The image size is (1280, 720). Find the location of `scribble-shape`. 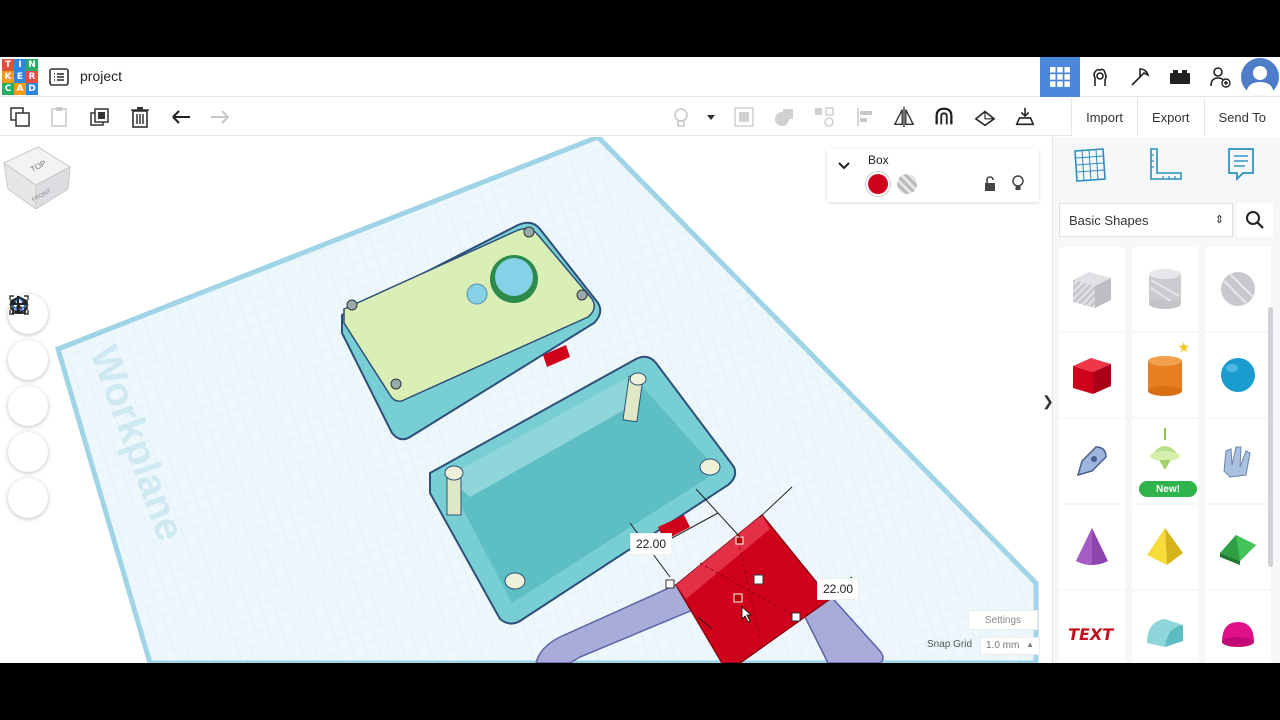

scribble-shape is located at coordinates (1092, 461).